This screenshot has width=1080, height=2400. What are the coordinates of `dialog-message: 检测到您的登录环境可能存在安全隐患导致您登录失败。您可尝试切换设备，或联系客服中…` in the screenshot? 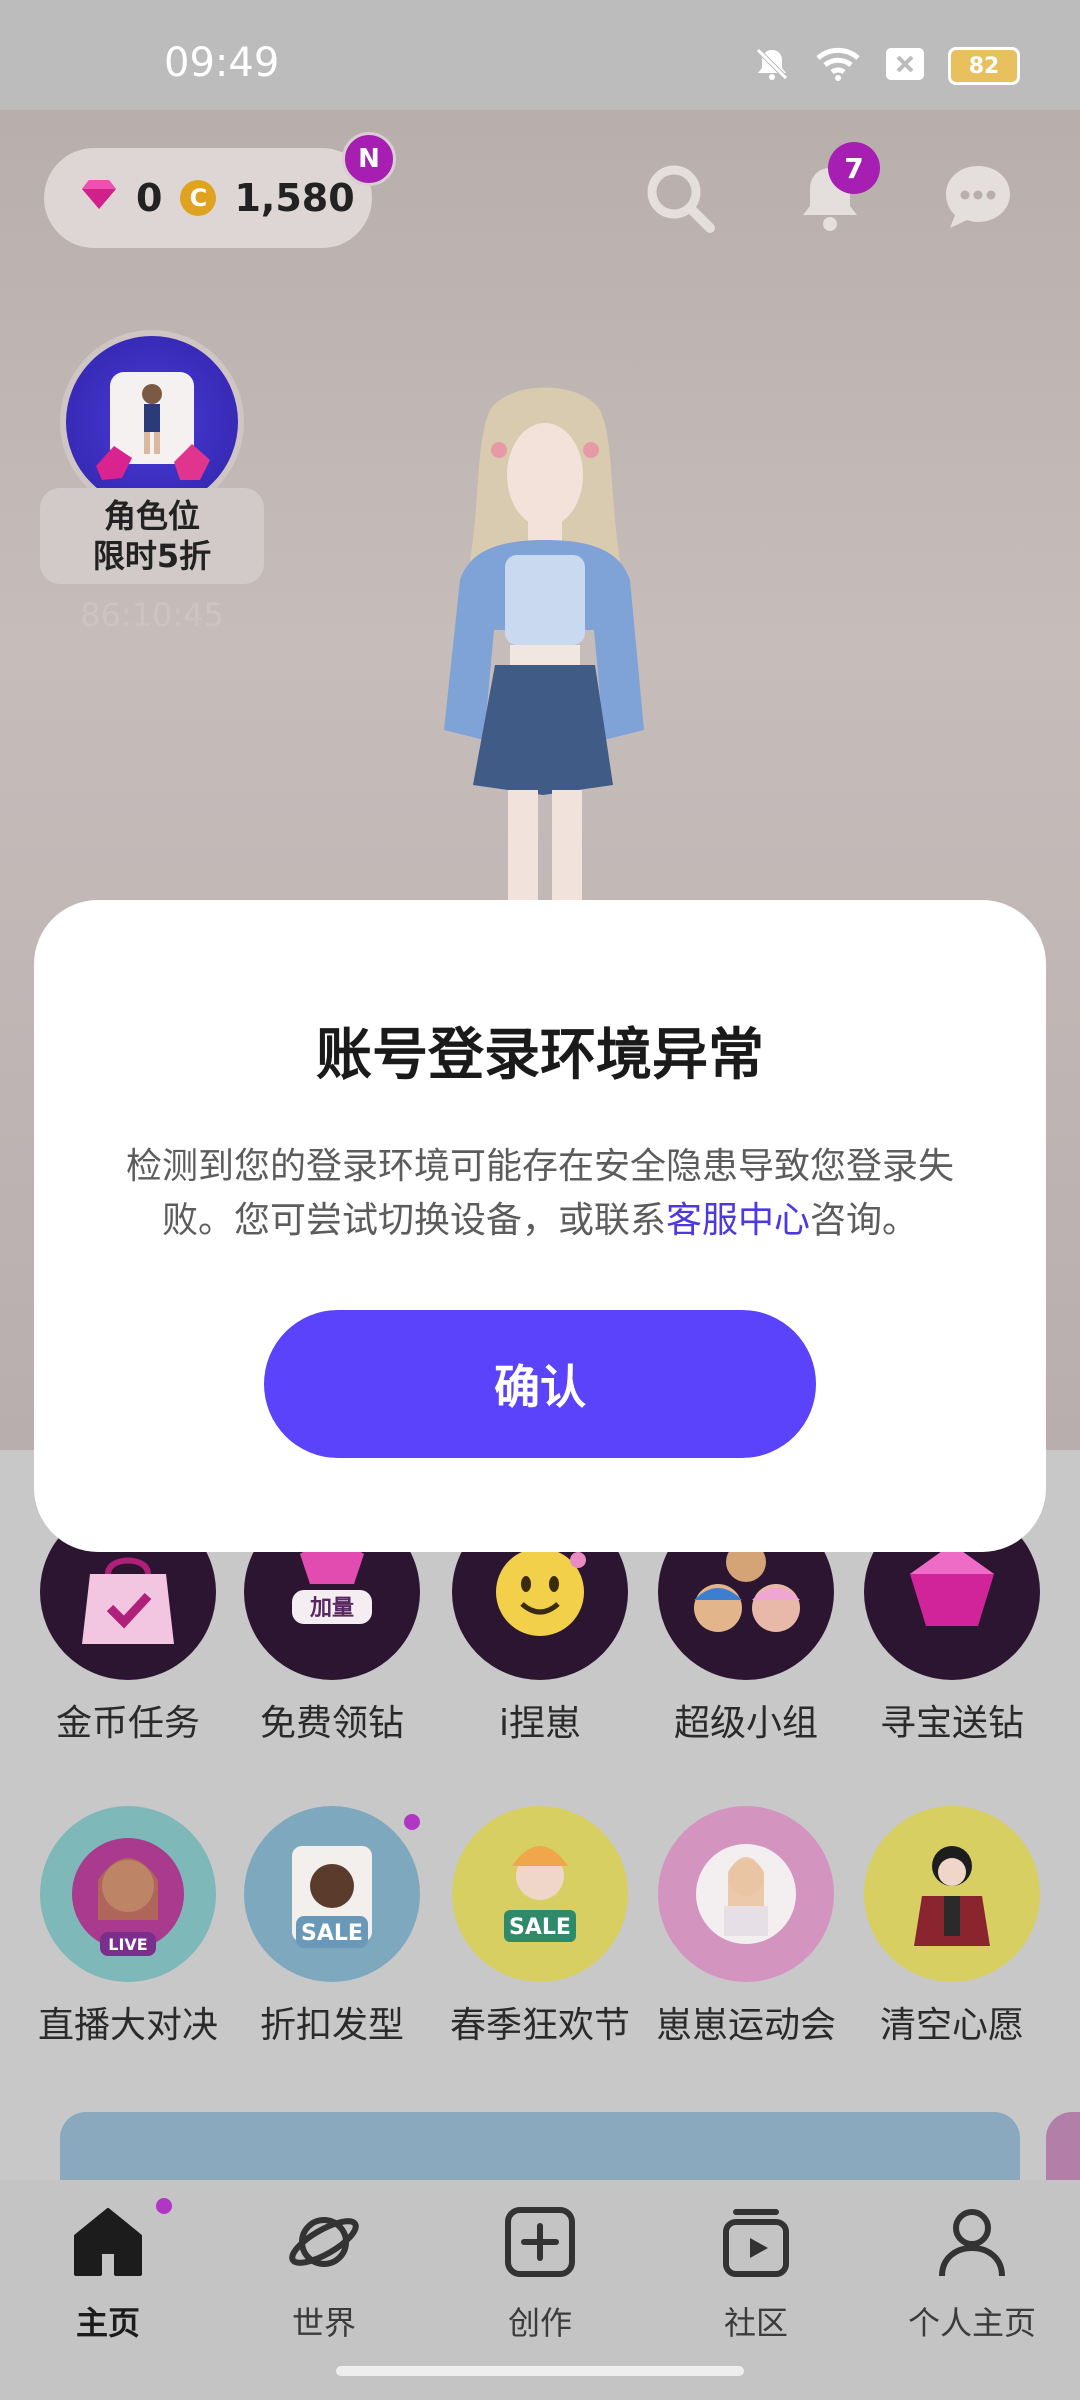 It's located at (540, 1194).